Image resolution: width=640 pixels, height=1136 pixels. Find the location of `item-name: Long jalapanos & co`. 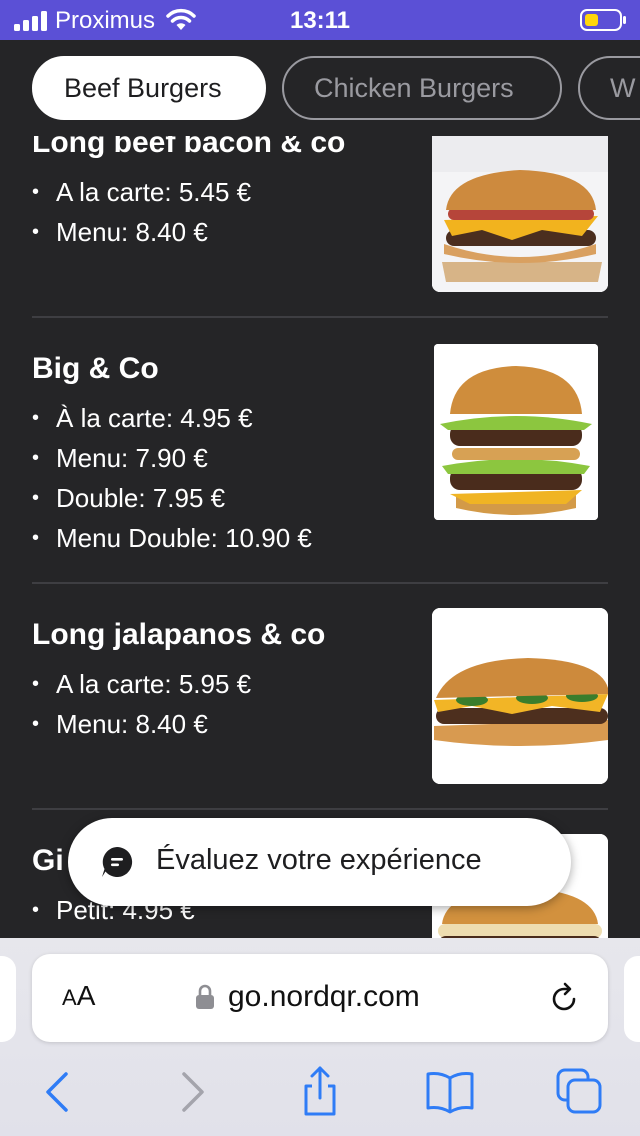

item-name: Long jalapanos & co is located at coordinates (179, 634).